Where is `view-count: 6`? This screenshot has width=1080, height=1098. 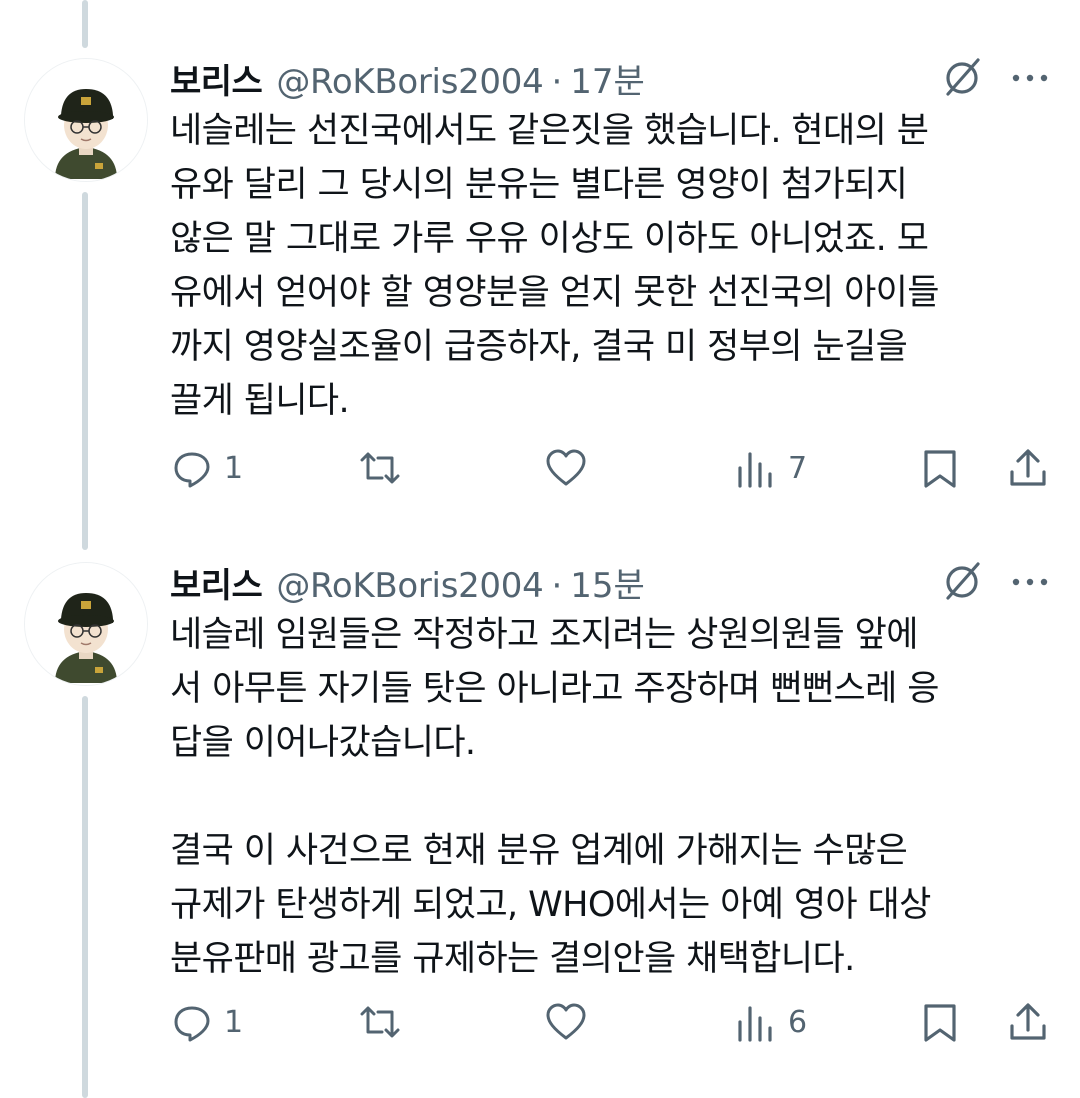 view-count: 6 is located at coordinates (798, 1022).